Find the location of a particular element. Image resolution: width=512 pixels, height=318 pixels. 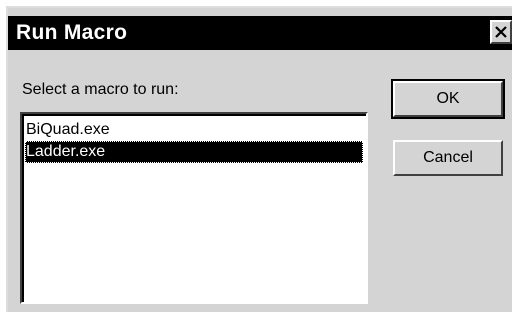

ok-button: OK is located at coordinates (448, 99).